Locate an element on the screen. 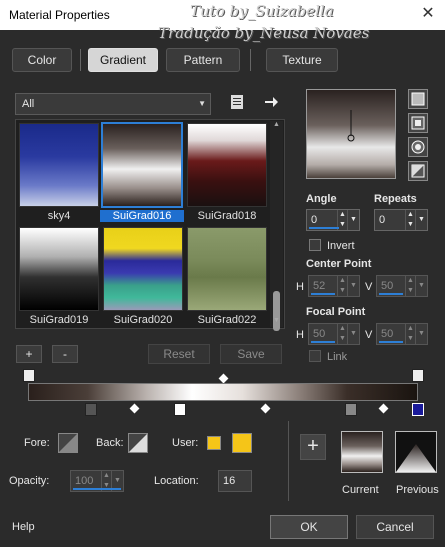 The image size is (445, 547). color-stop-marker-selected is located at coordinates (418, 409).